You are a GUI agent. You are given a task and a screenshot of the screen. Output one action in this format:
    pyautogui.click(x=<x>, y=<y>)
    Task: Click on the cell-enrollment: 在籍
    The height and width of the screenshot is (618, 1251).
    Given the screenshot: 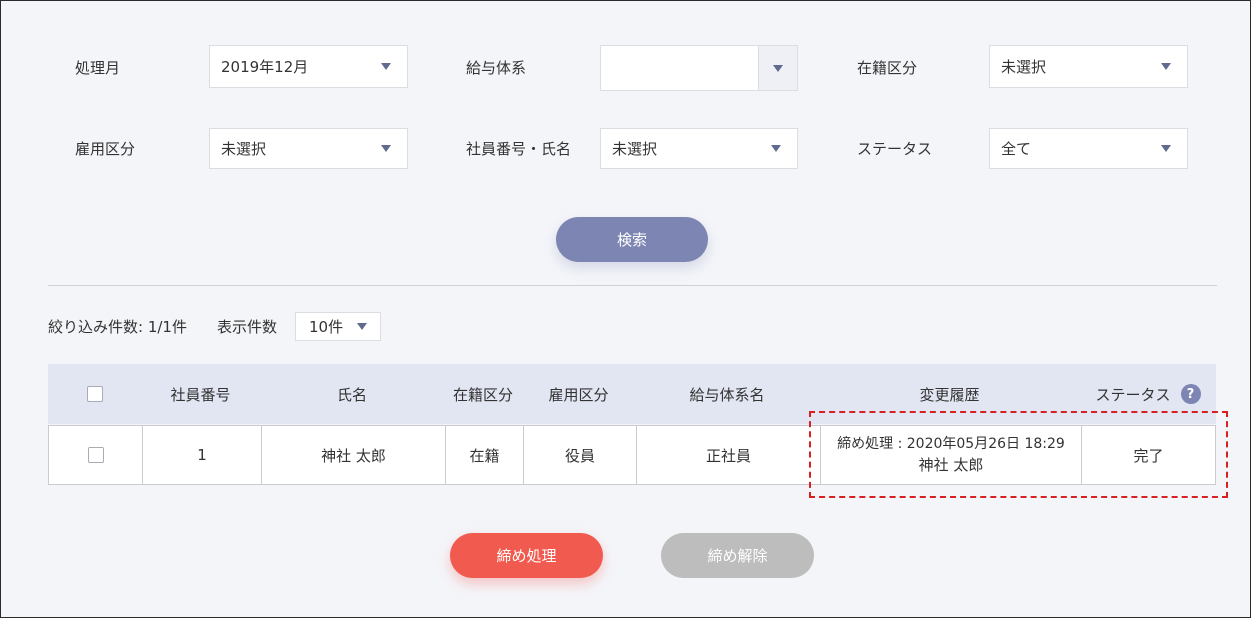 What is the action you would take?
    pyautogui.click(x=484, y=455)
    